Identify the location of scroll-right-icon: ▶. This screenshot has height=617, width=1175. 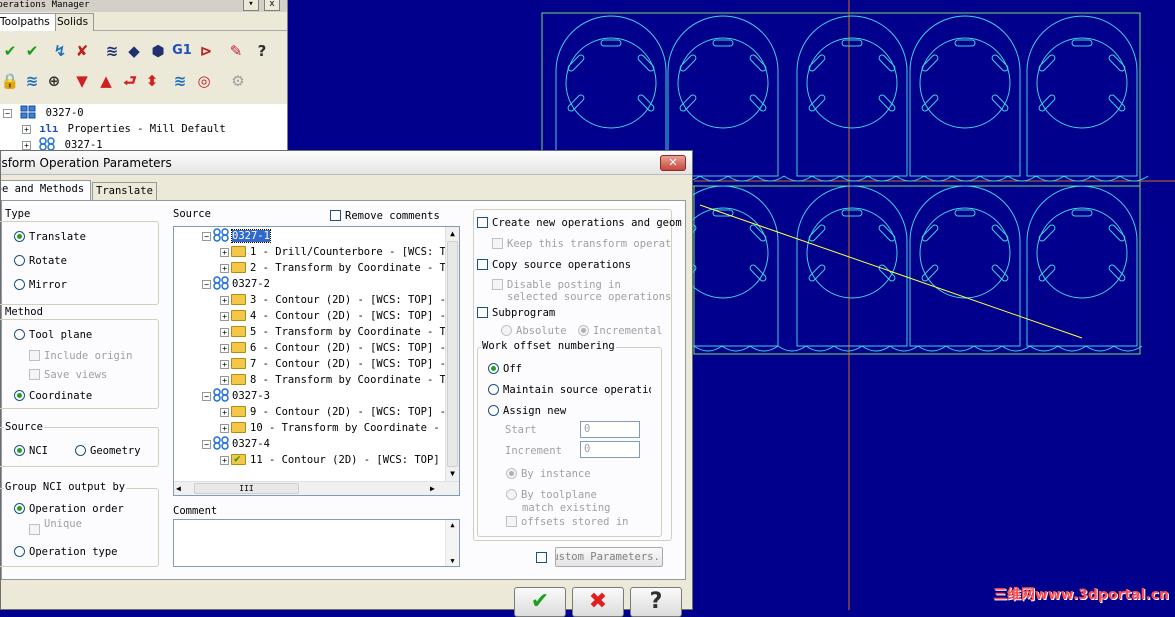
(435, 488).